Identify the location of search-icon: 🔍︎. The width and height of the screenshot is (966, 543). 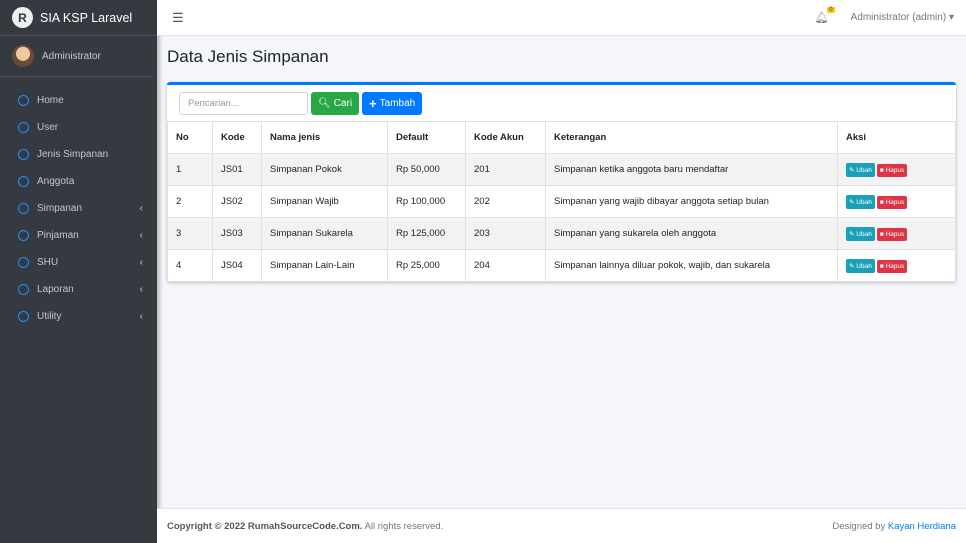
(324, 103).